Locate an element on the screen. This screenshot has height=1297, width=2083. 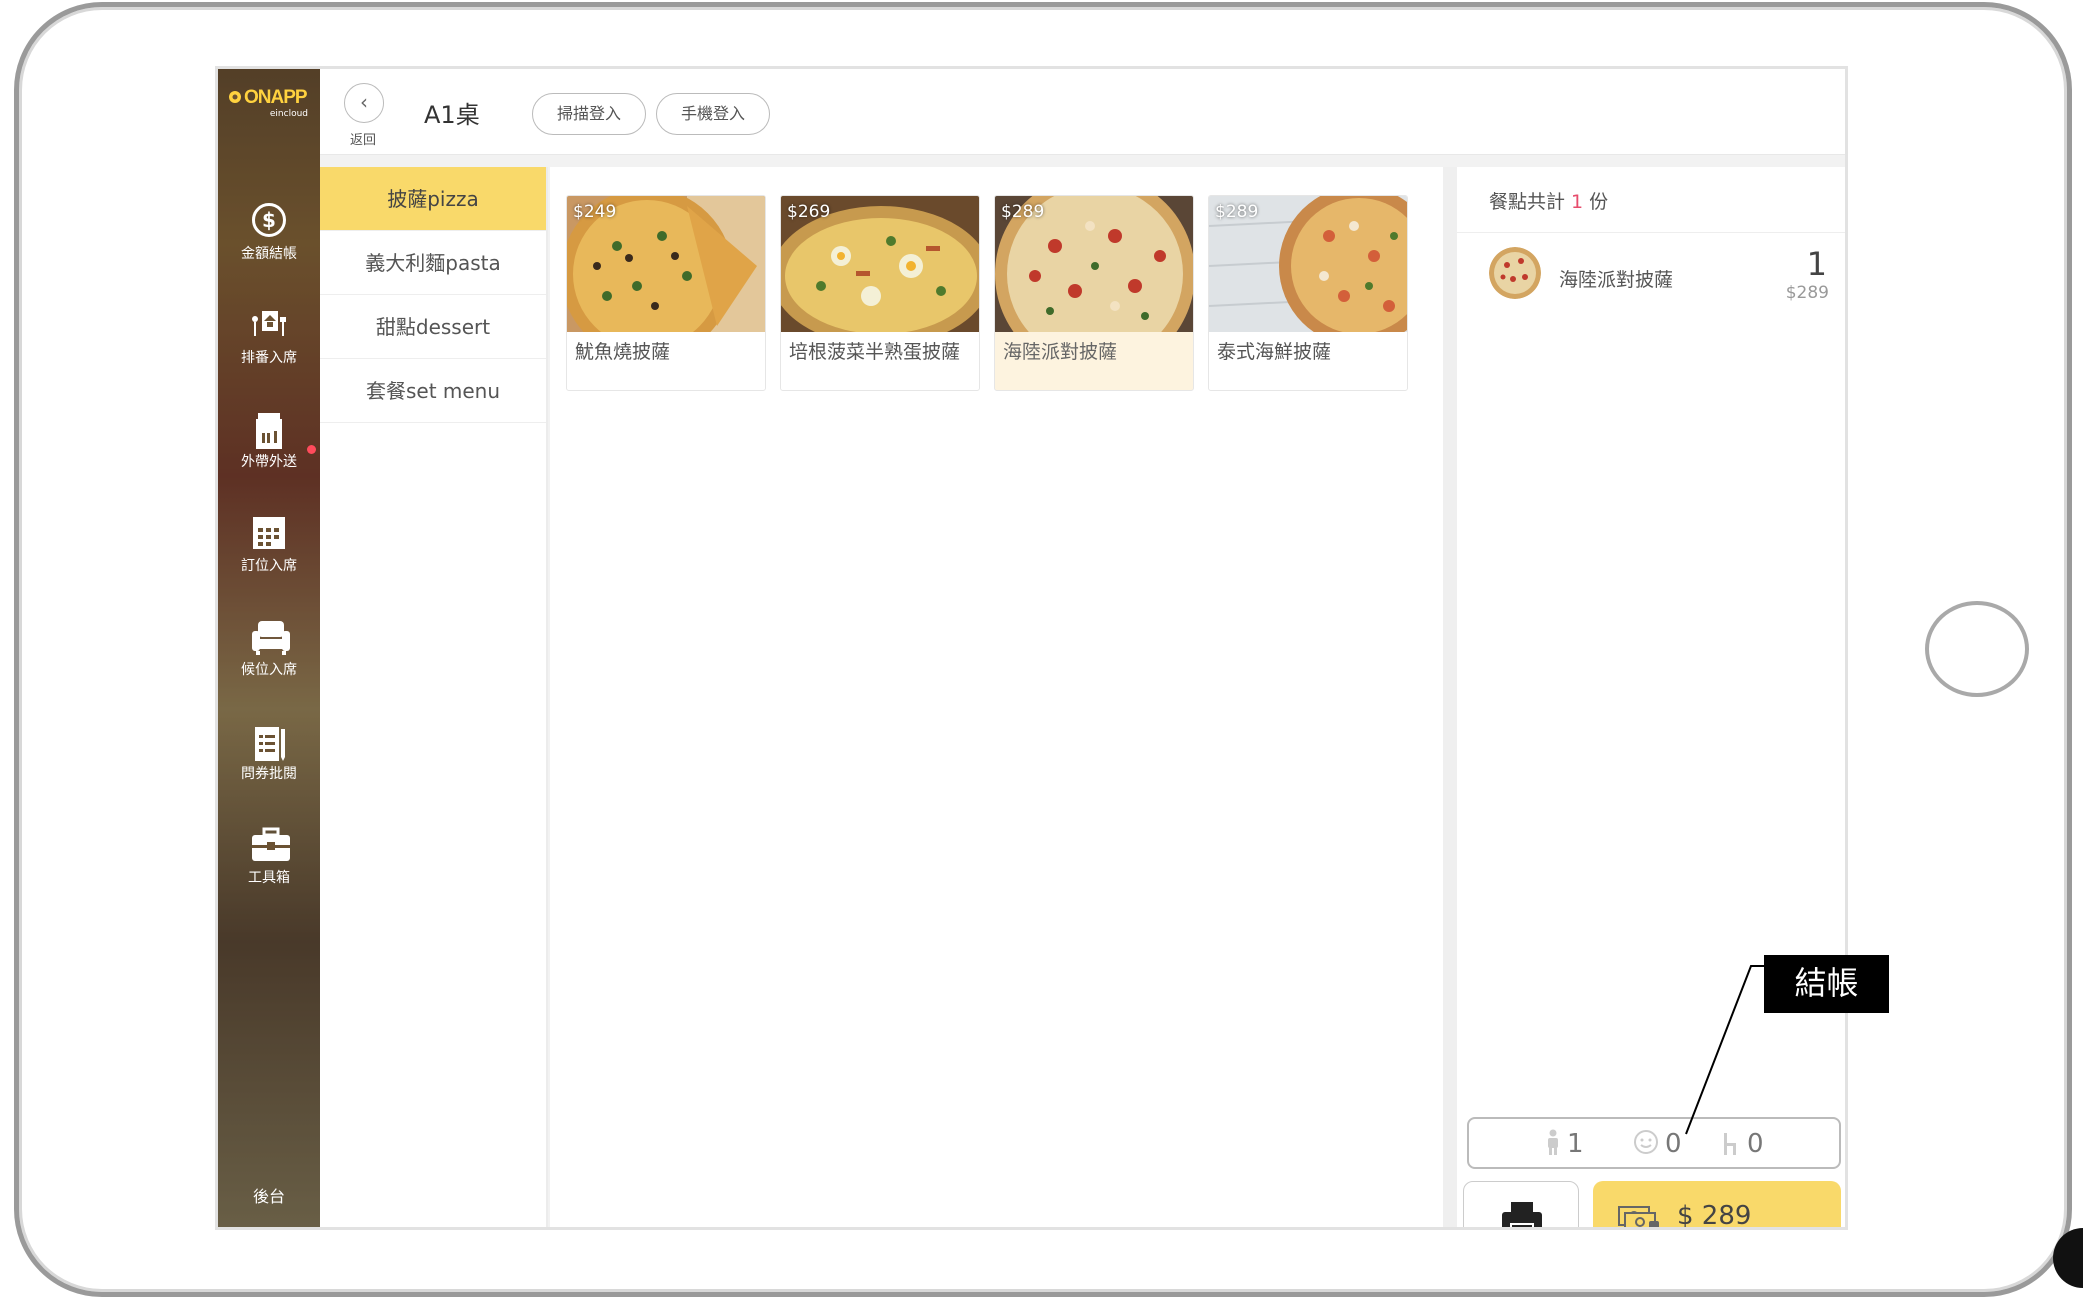
print-button is located at coordinates (1521, 1204).